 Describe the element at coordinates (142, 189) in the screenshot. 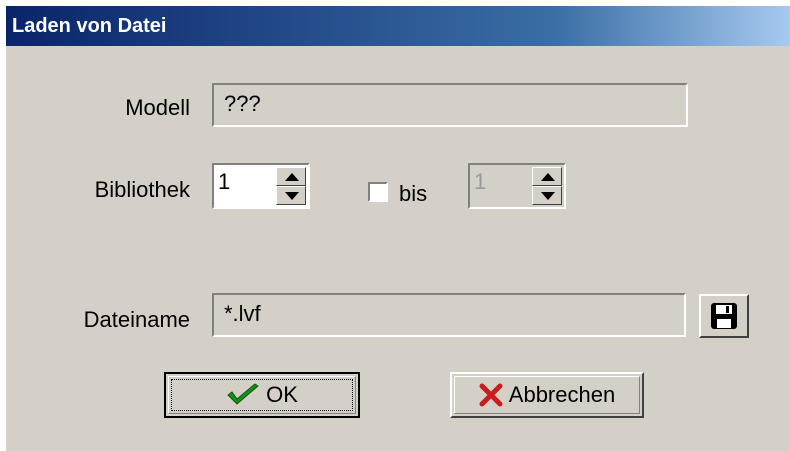

I see `bibliothek-label: Bibliothek` at that location.